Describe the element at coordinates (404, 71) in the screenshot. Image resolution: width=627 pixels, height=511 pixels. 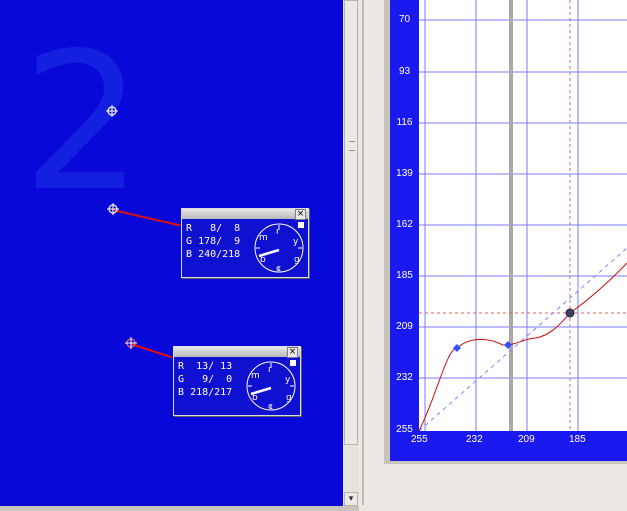
I see `y-tick-label: 93` at that location.